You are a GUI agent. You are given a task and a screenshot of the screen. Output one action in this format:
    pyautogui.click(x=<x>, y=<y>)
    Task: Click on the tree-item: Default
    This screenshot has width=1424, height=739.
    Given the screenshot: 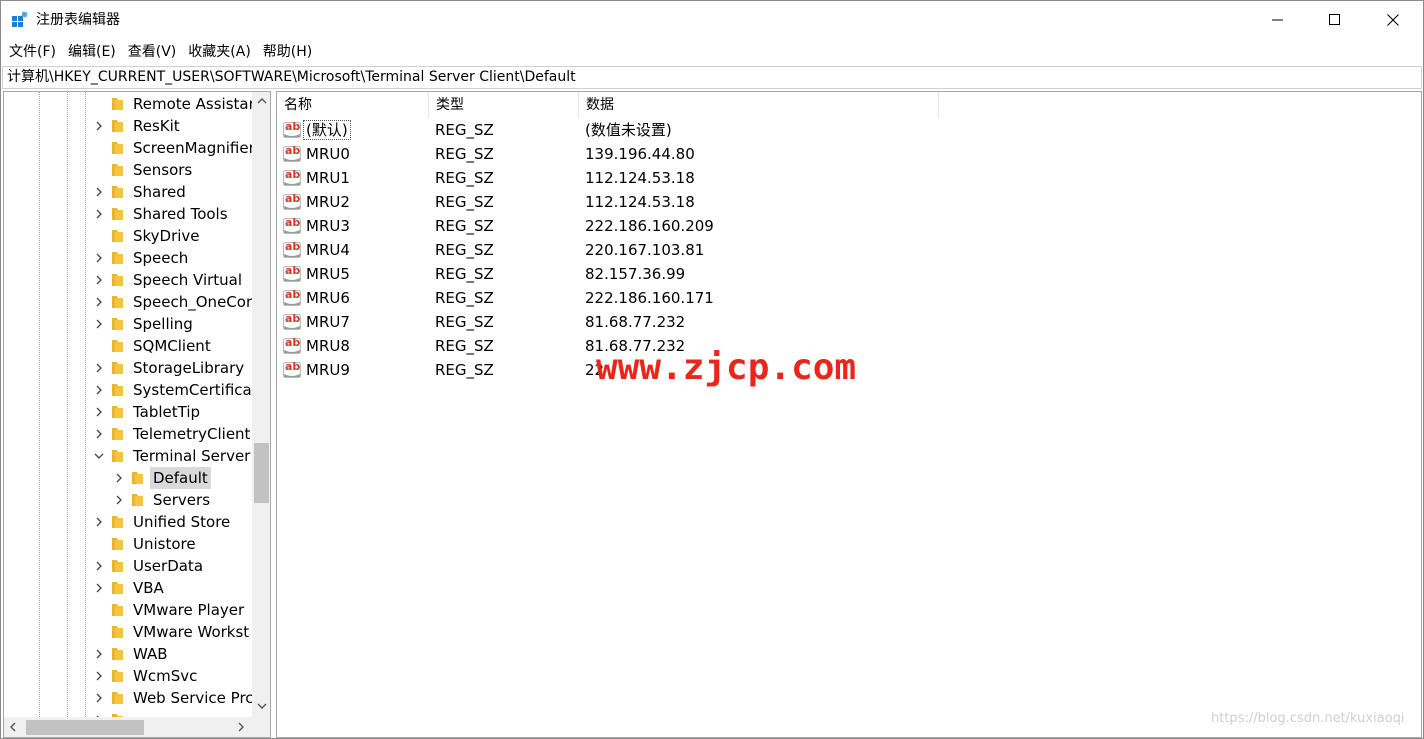 What is the action you would take?
    pyautogui.click(x=128, y=478)
    